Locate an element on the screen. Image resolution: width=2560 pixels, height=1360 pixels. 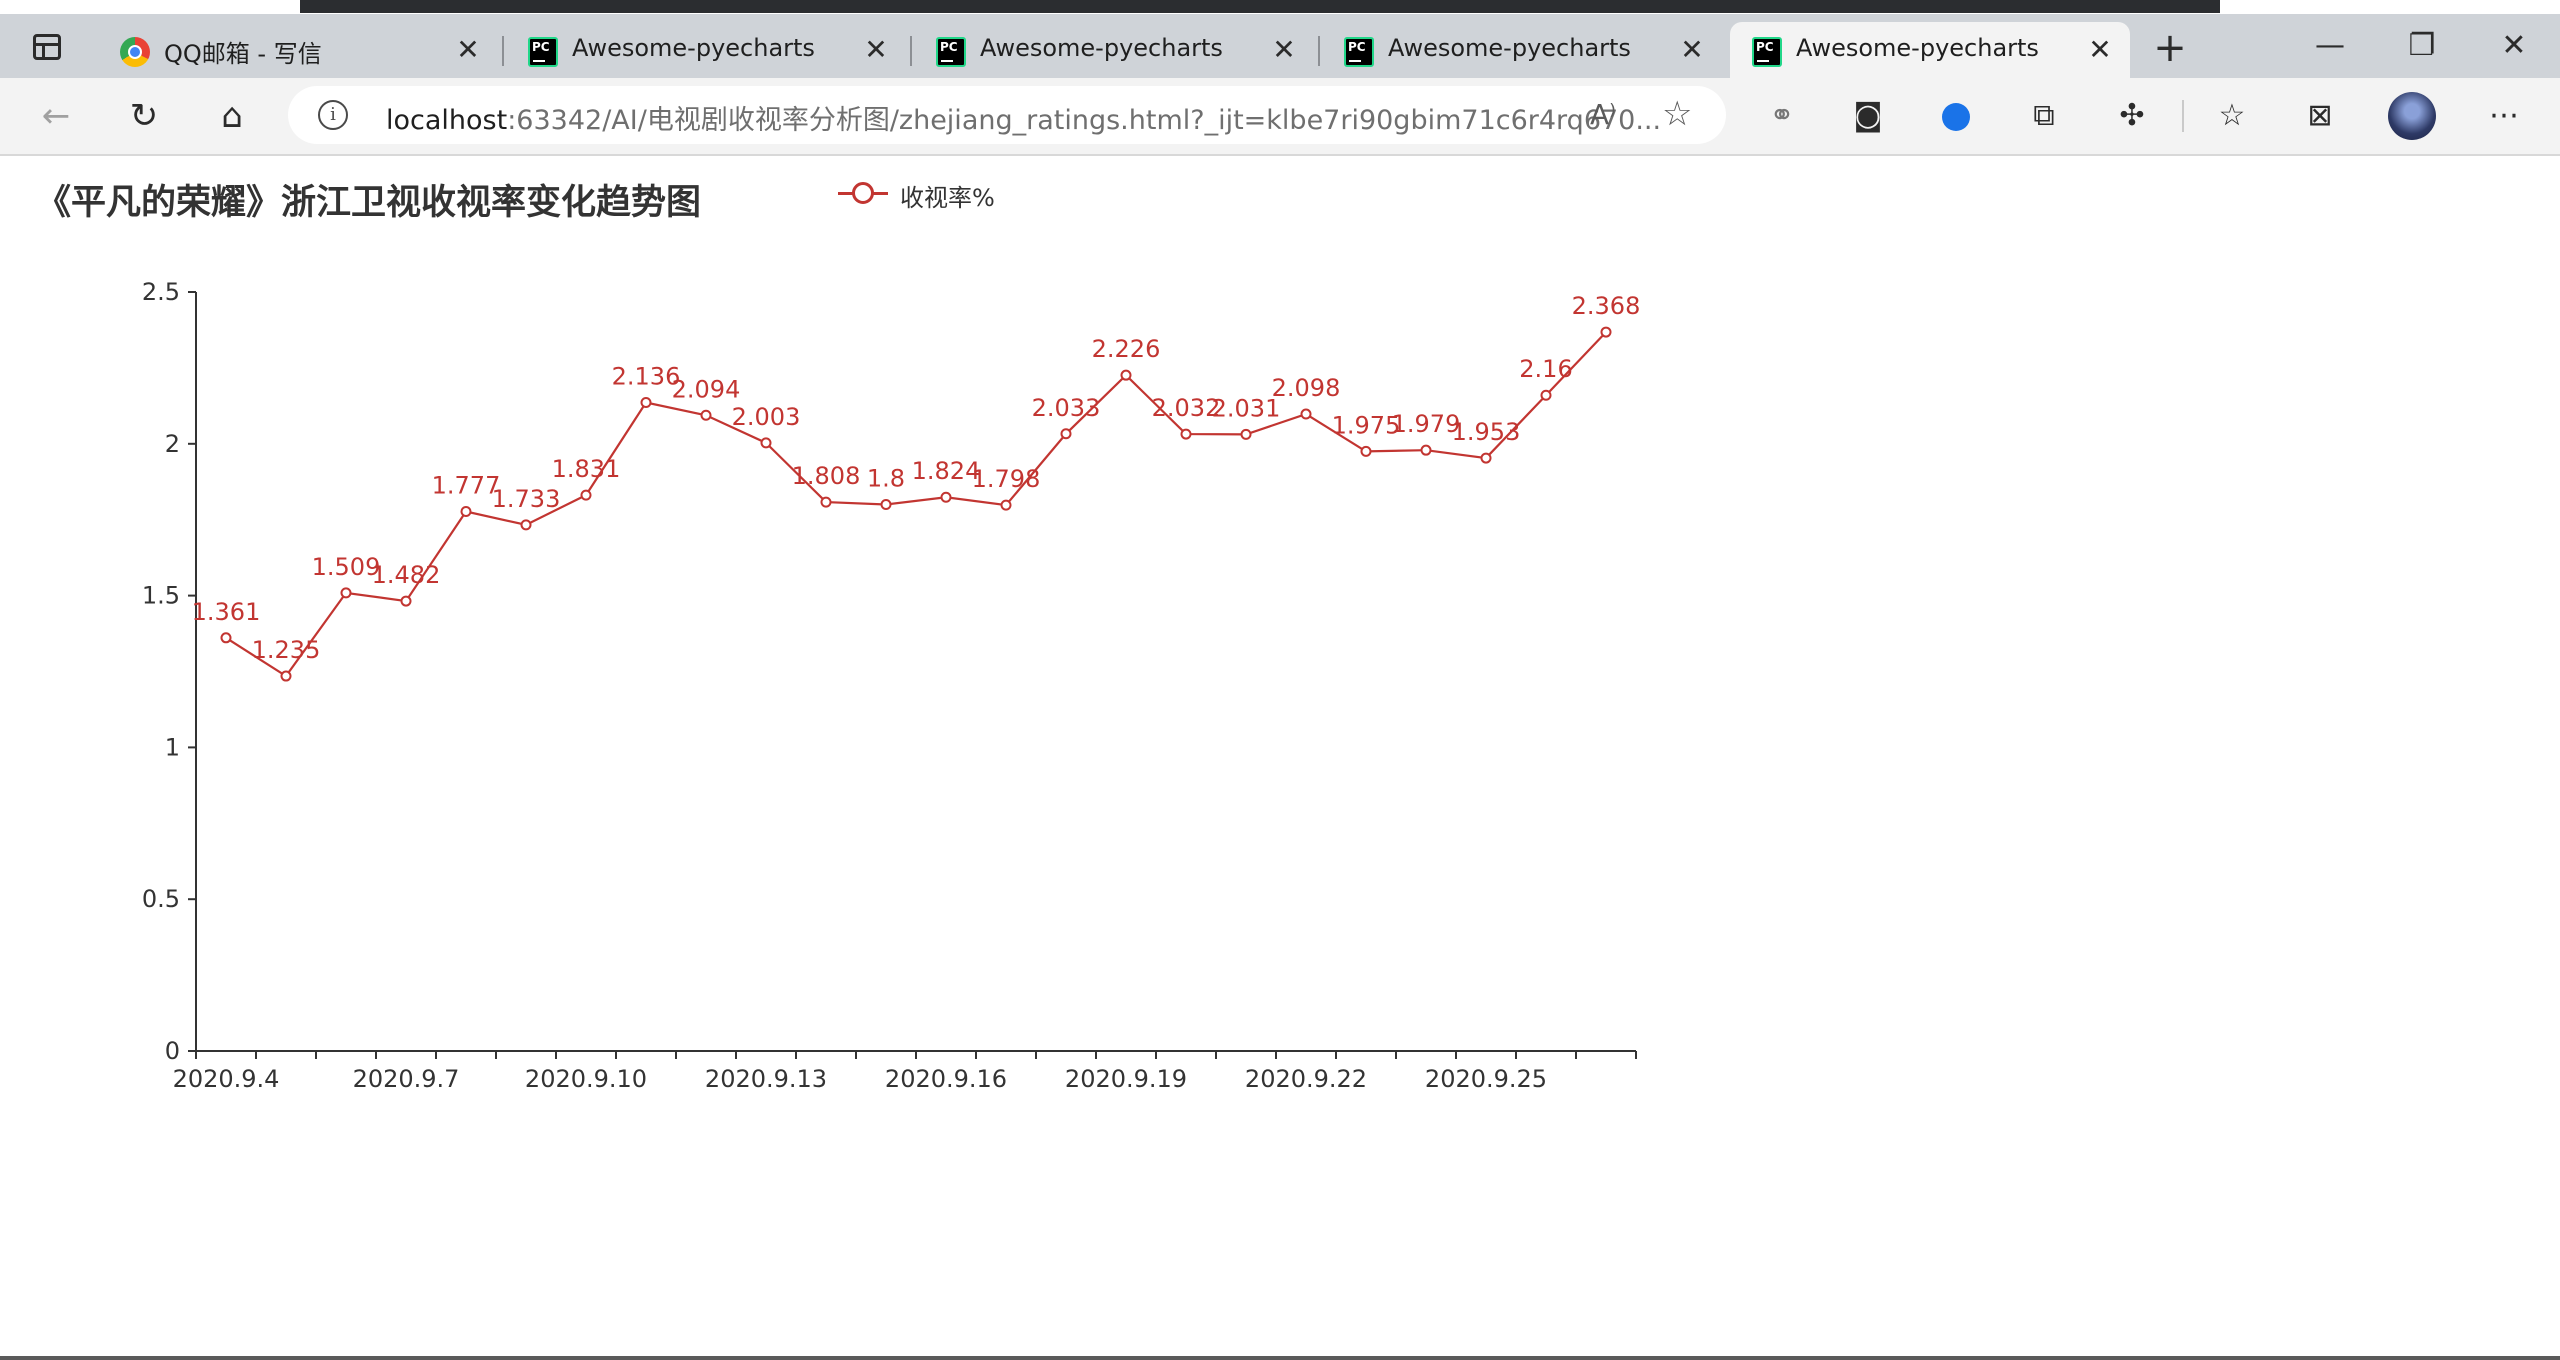
data-label: 1.953 is located at coordinates (1486, 432).